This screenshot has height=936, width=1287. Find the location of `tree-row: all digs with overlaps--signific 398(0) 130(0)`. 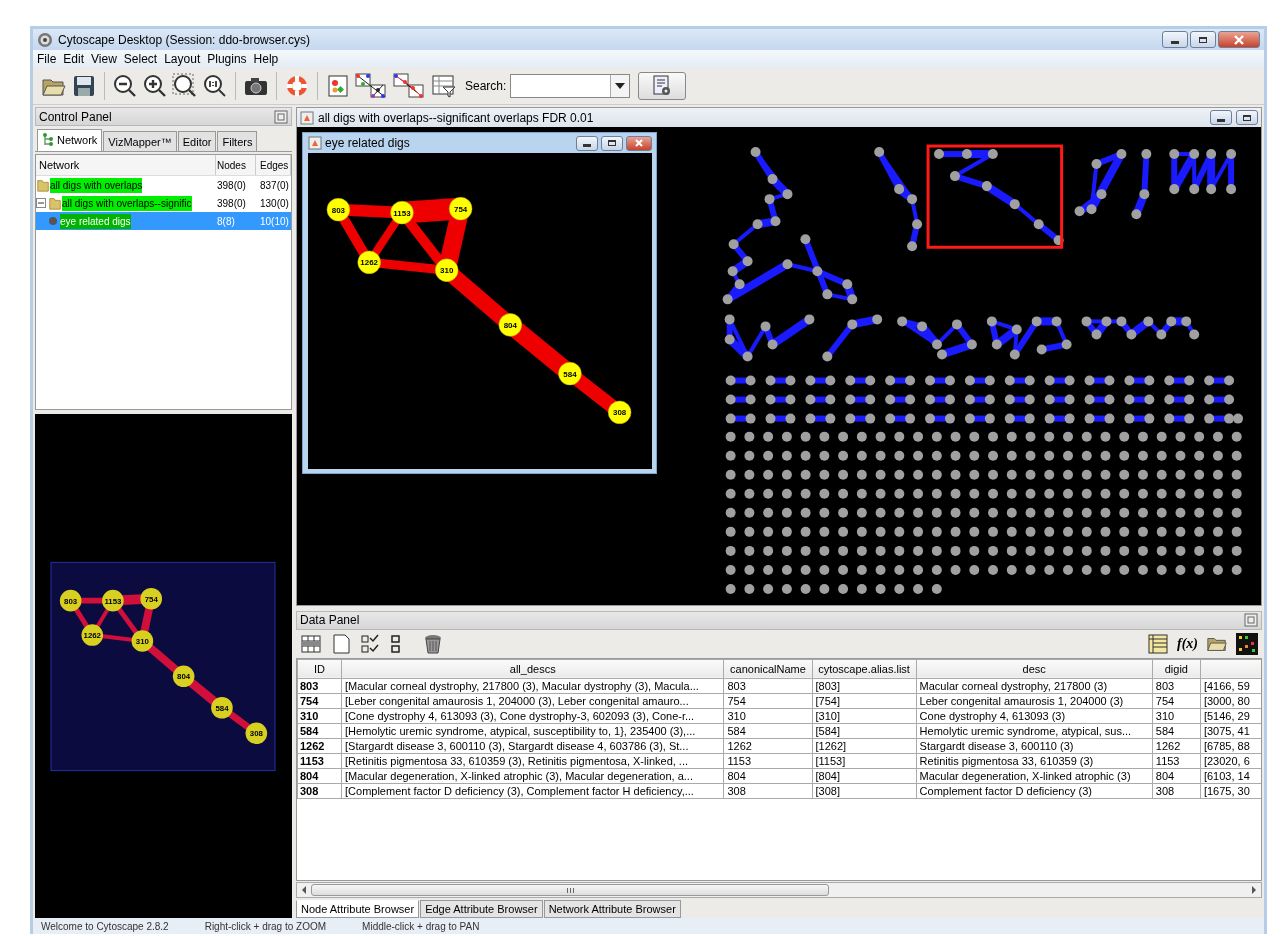

tree-row: all digs with overlaps--signific 398(0) 130(0) is located at coordinates (163, 203).